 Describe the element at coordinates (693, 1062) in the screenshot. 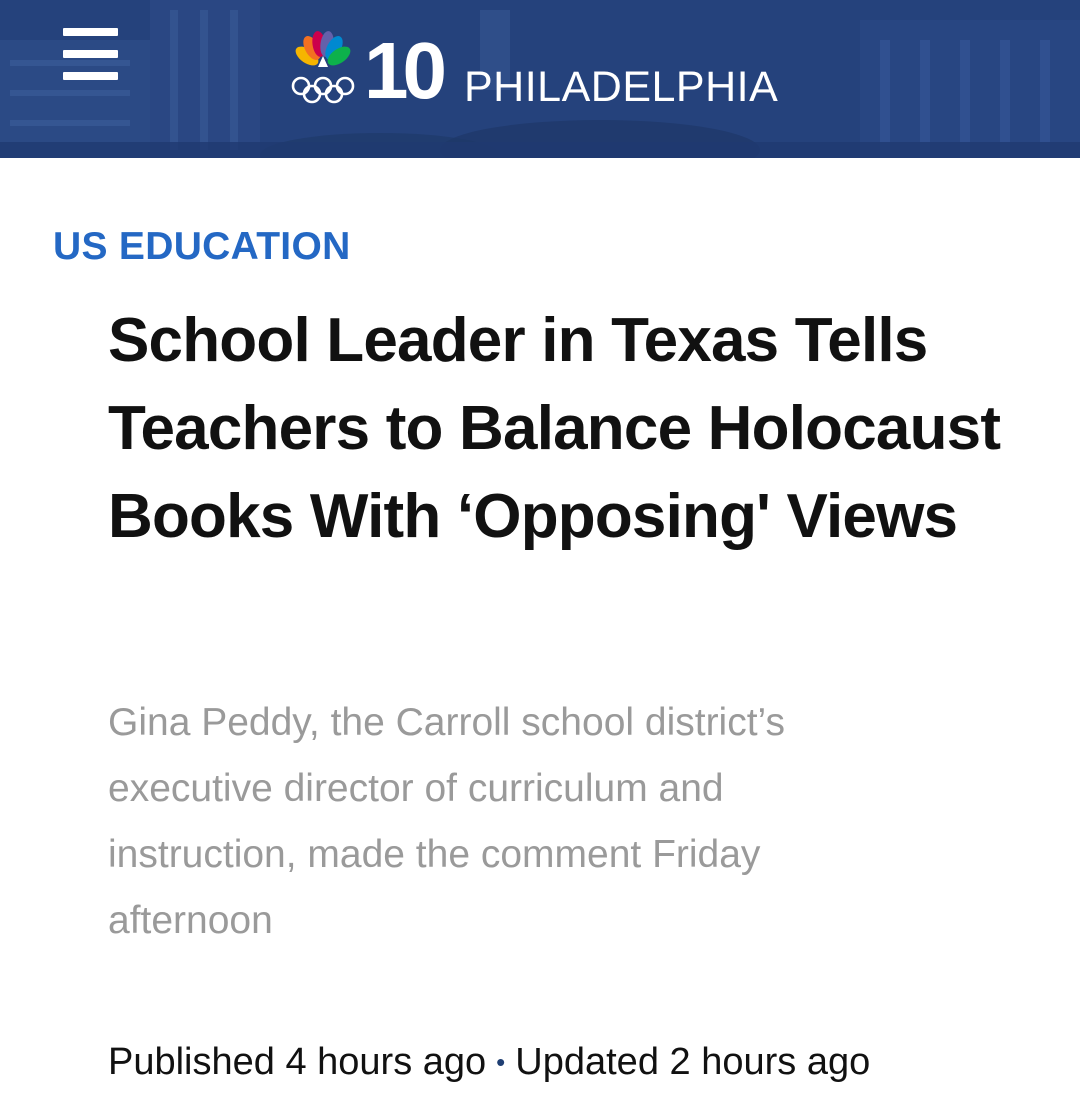

I see `updated-time: Updated 2 hours ago` at that location.